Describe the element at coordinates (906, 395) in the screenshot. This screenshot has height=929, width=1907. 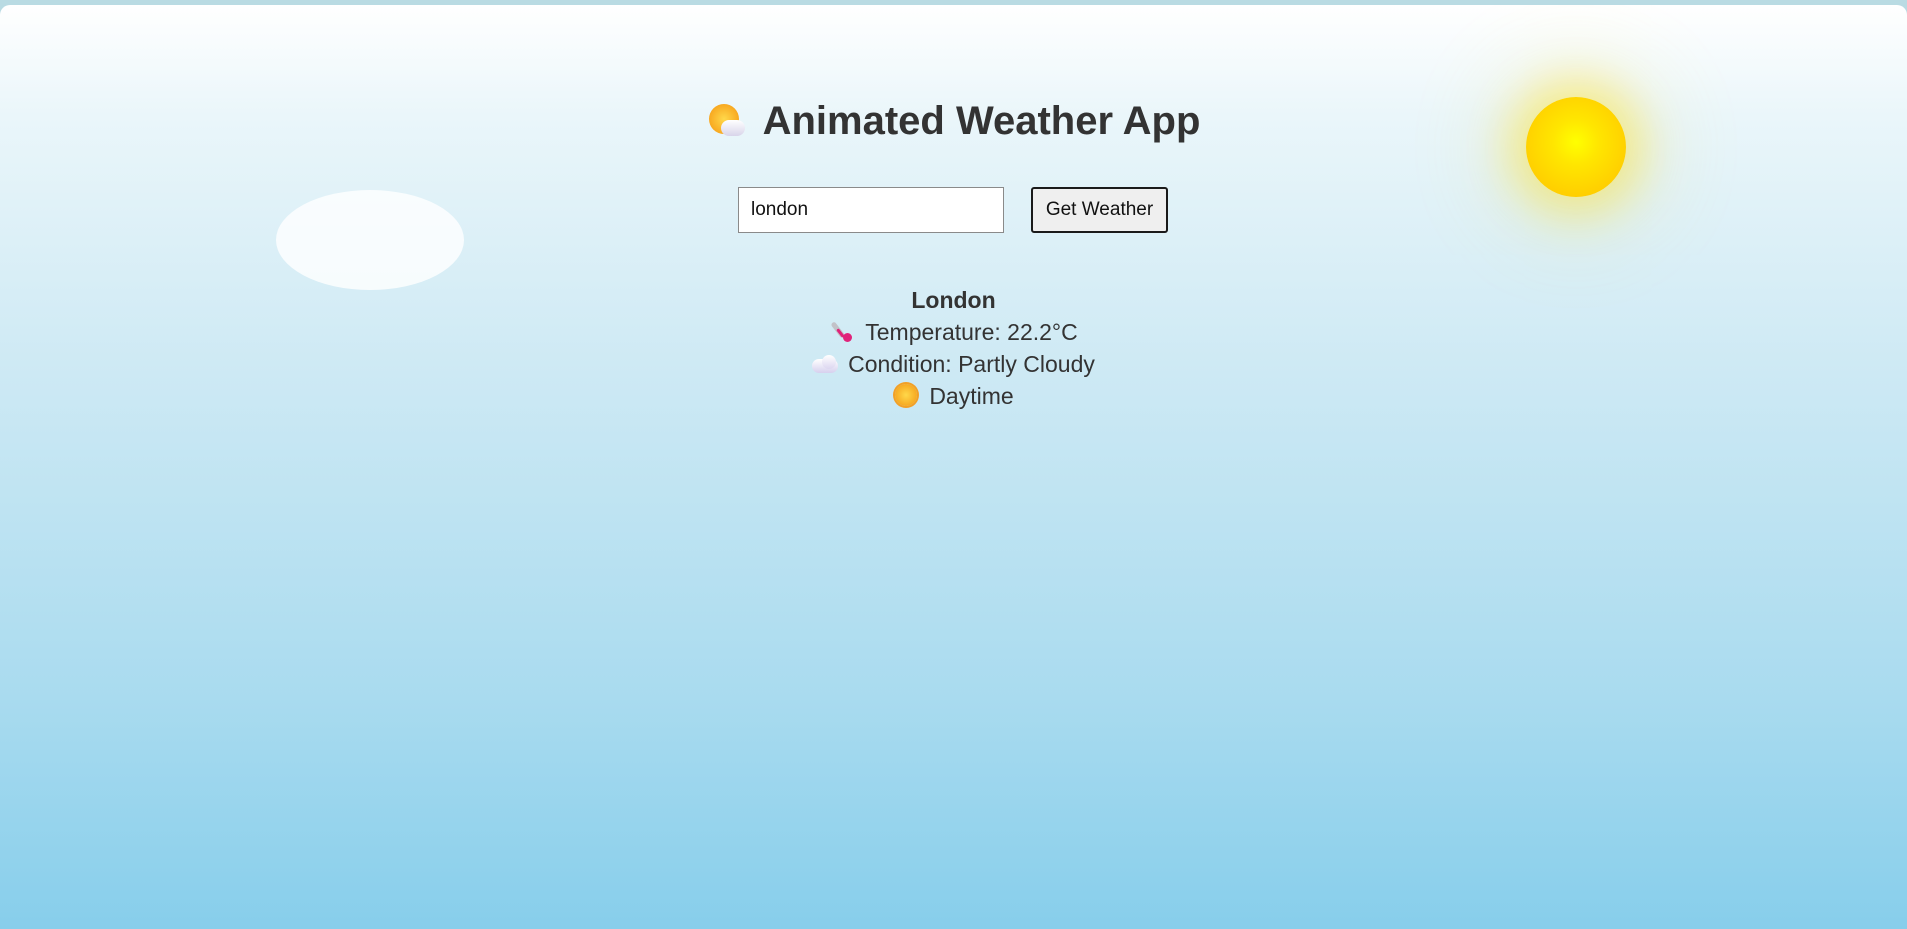
I see `sun-icon` at that location.